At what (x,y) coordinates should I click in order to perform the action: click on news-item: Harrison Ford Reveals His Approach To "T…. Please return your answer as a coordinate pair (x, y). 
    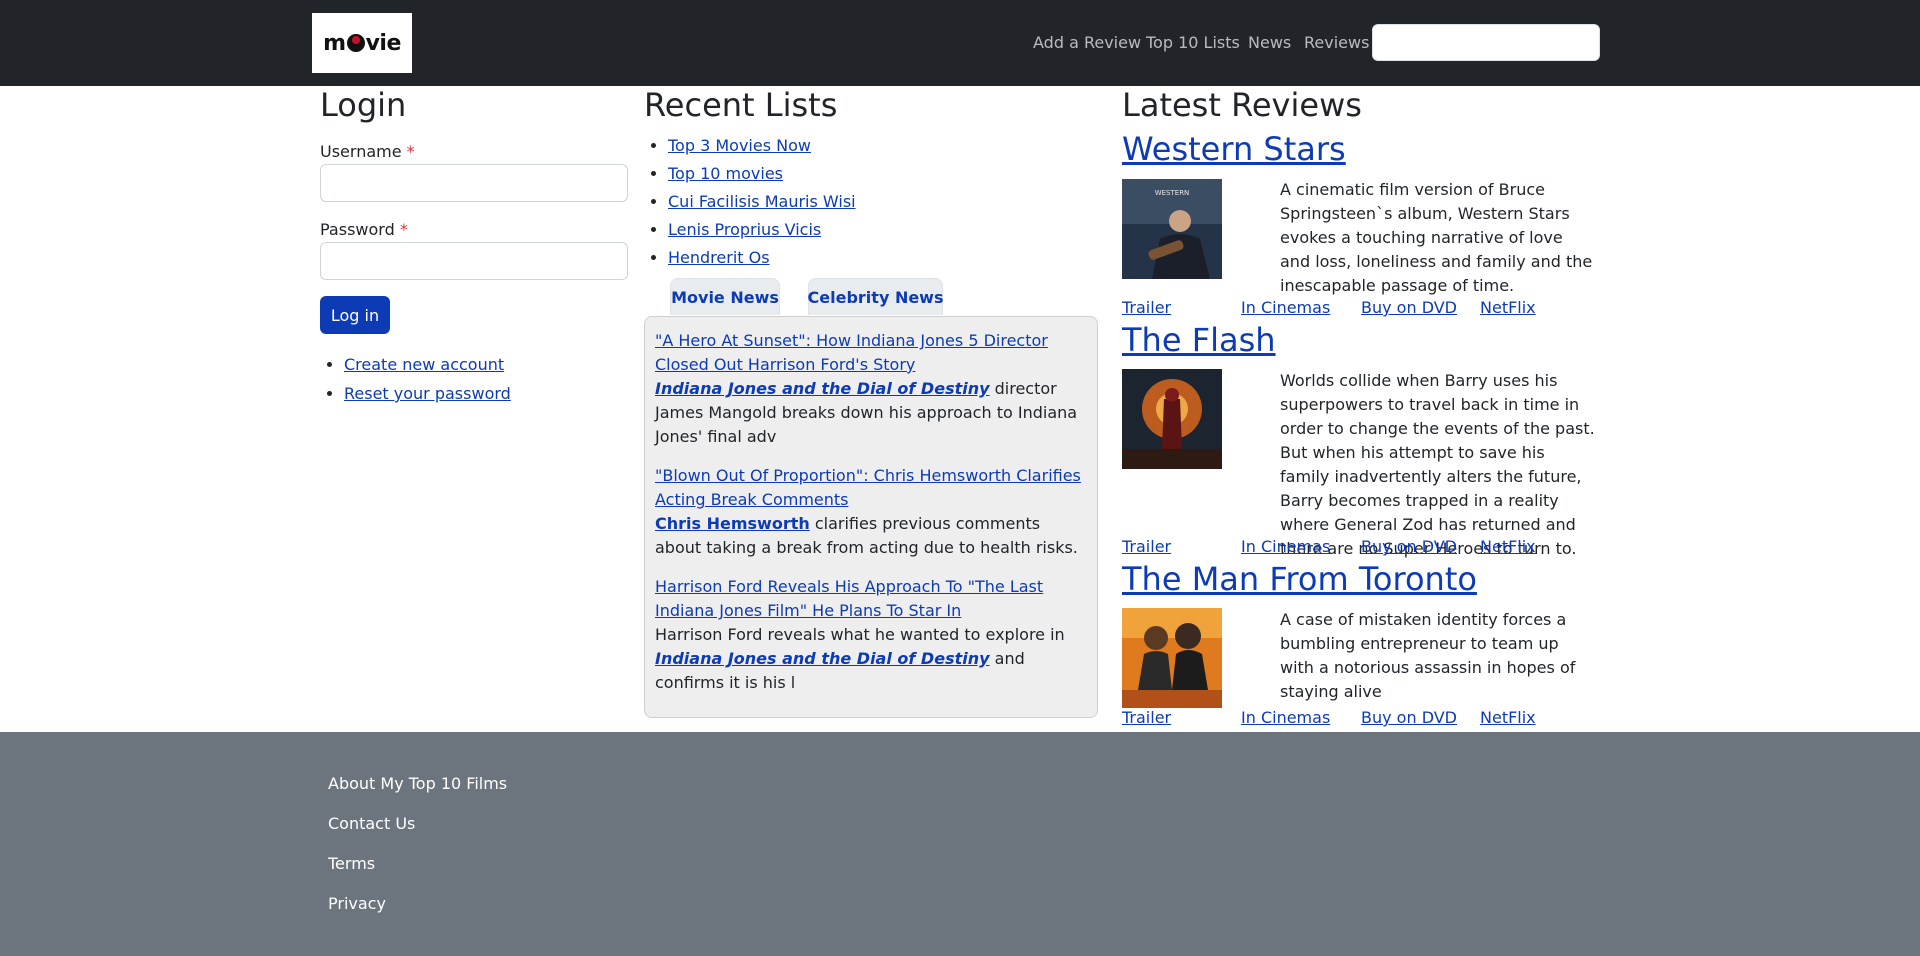
    Looking at the image, I should click on (871, 635).